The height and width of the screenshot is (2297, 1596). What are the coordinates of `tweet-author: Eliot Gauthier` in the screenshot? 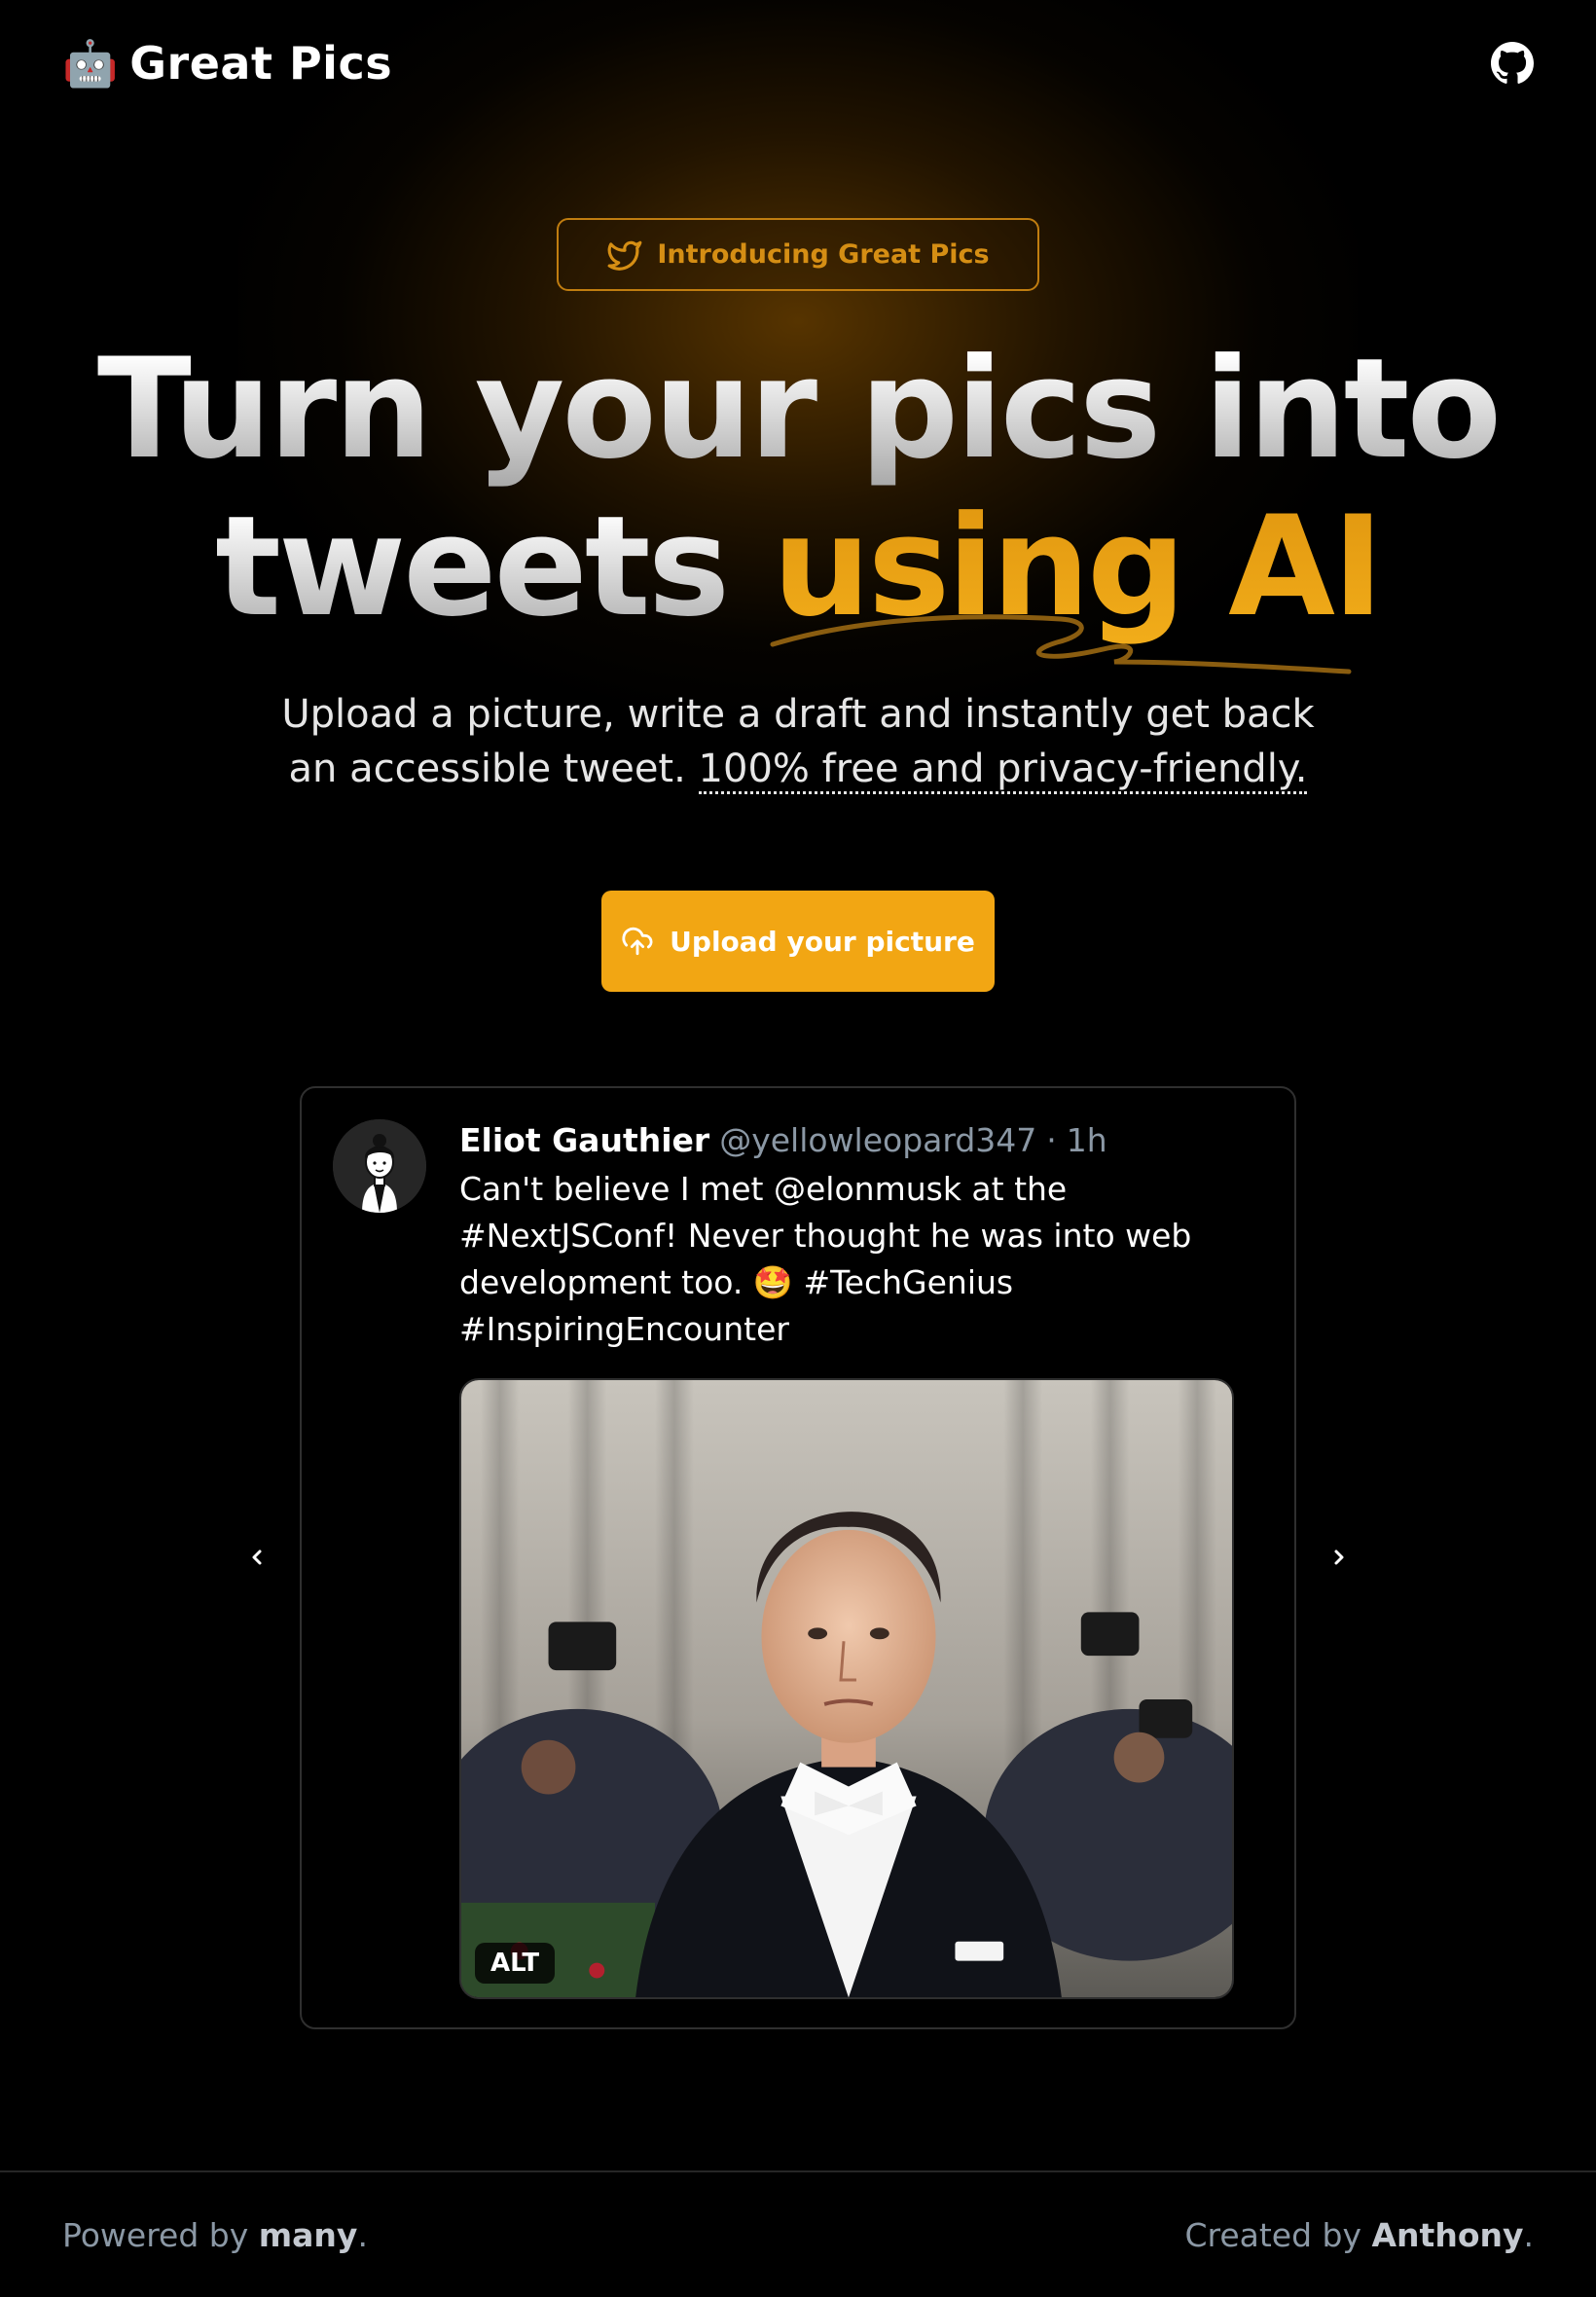 It's located at (584, 1140).